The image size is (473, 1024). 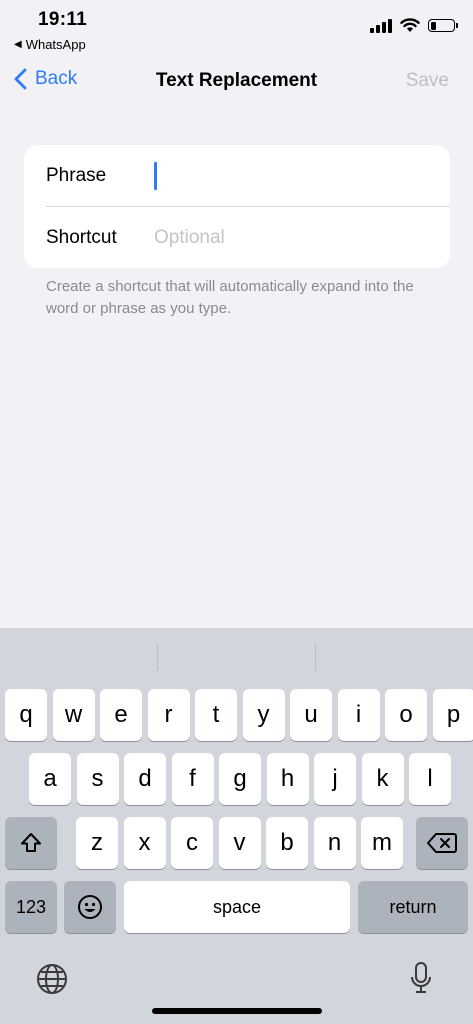 I want to click on emoji-icon, so click(x=90, y=907).